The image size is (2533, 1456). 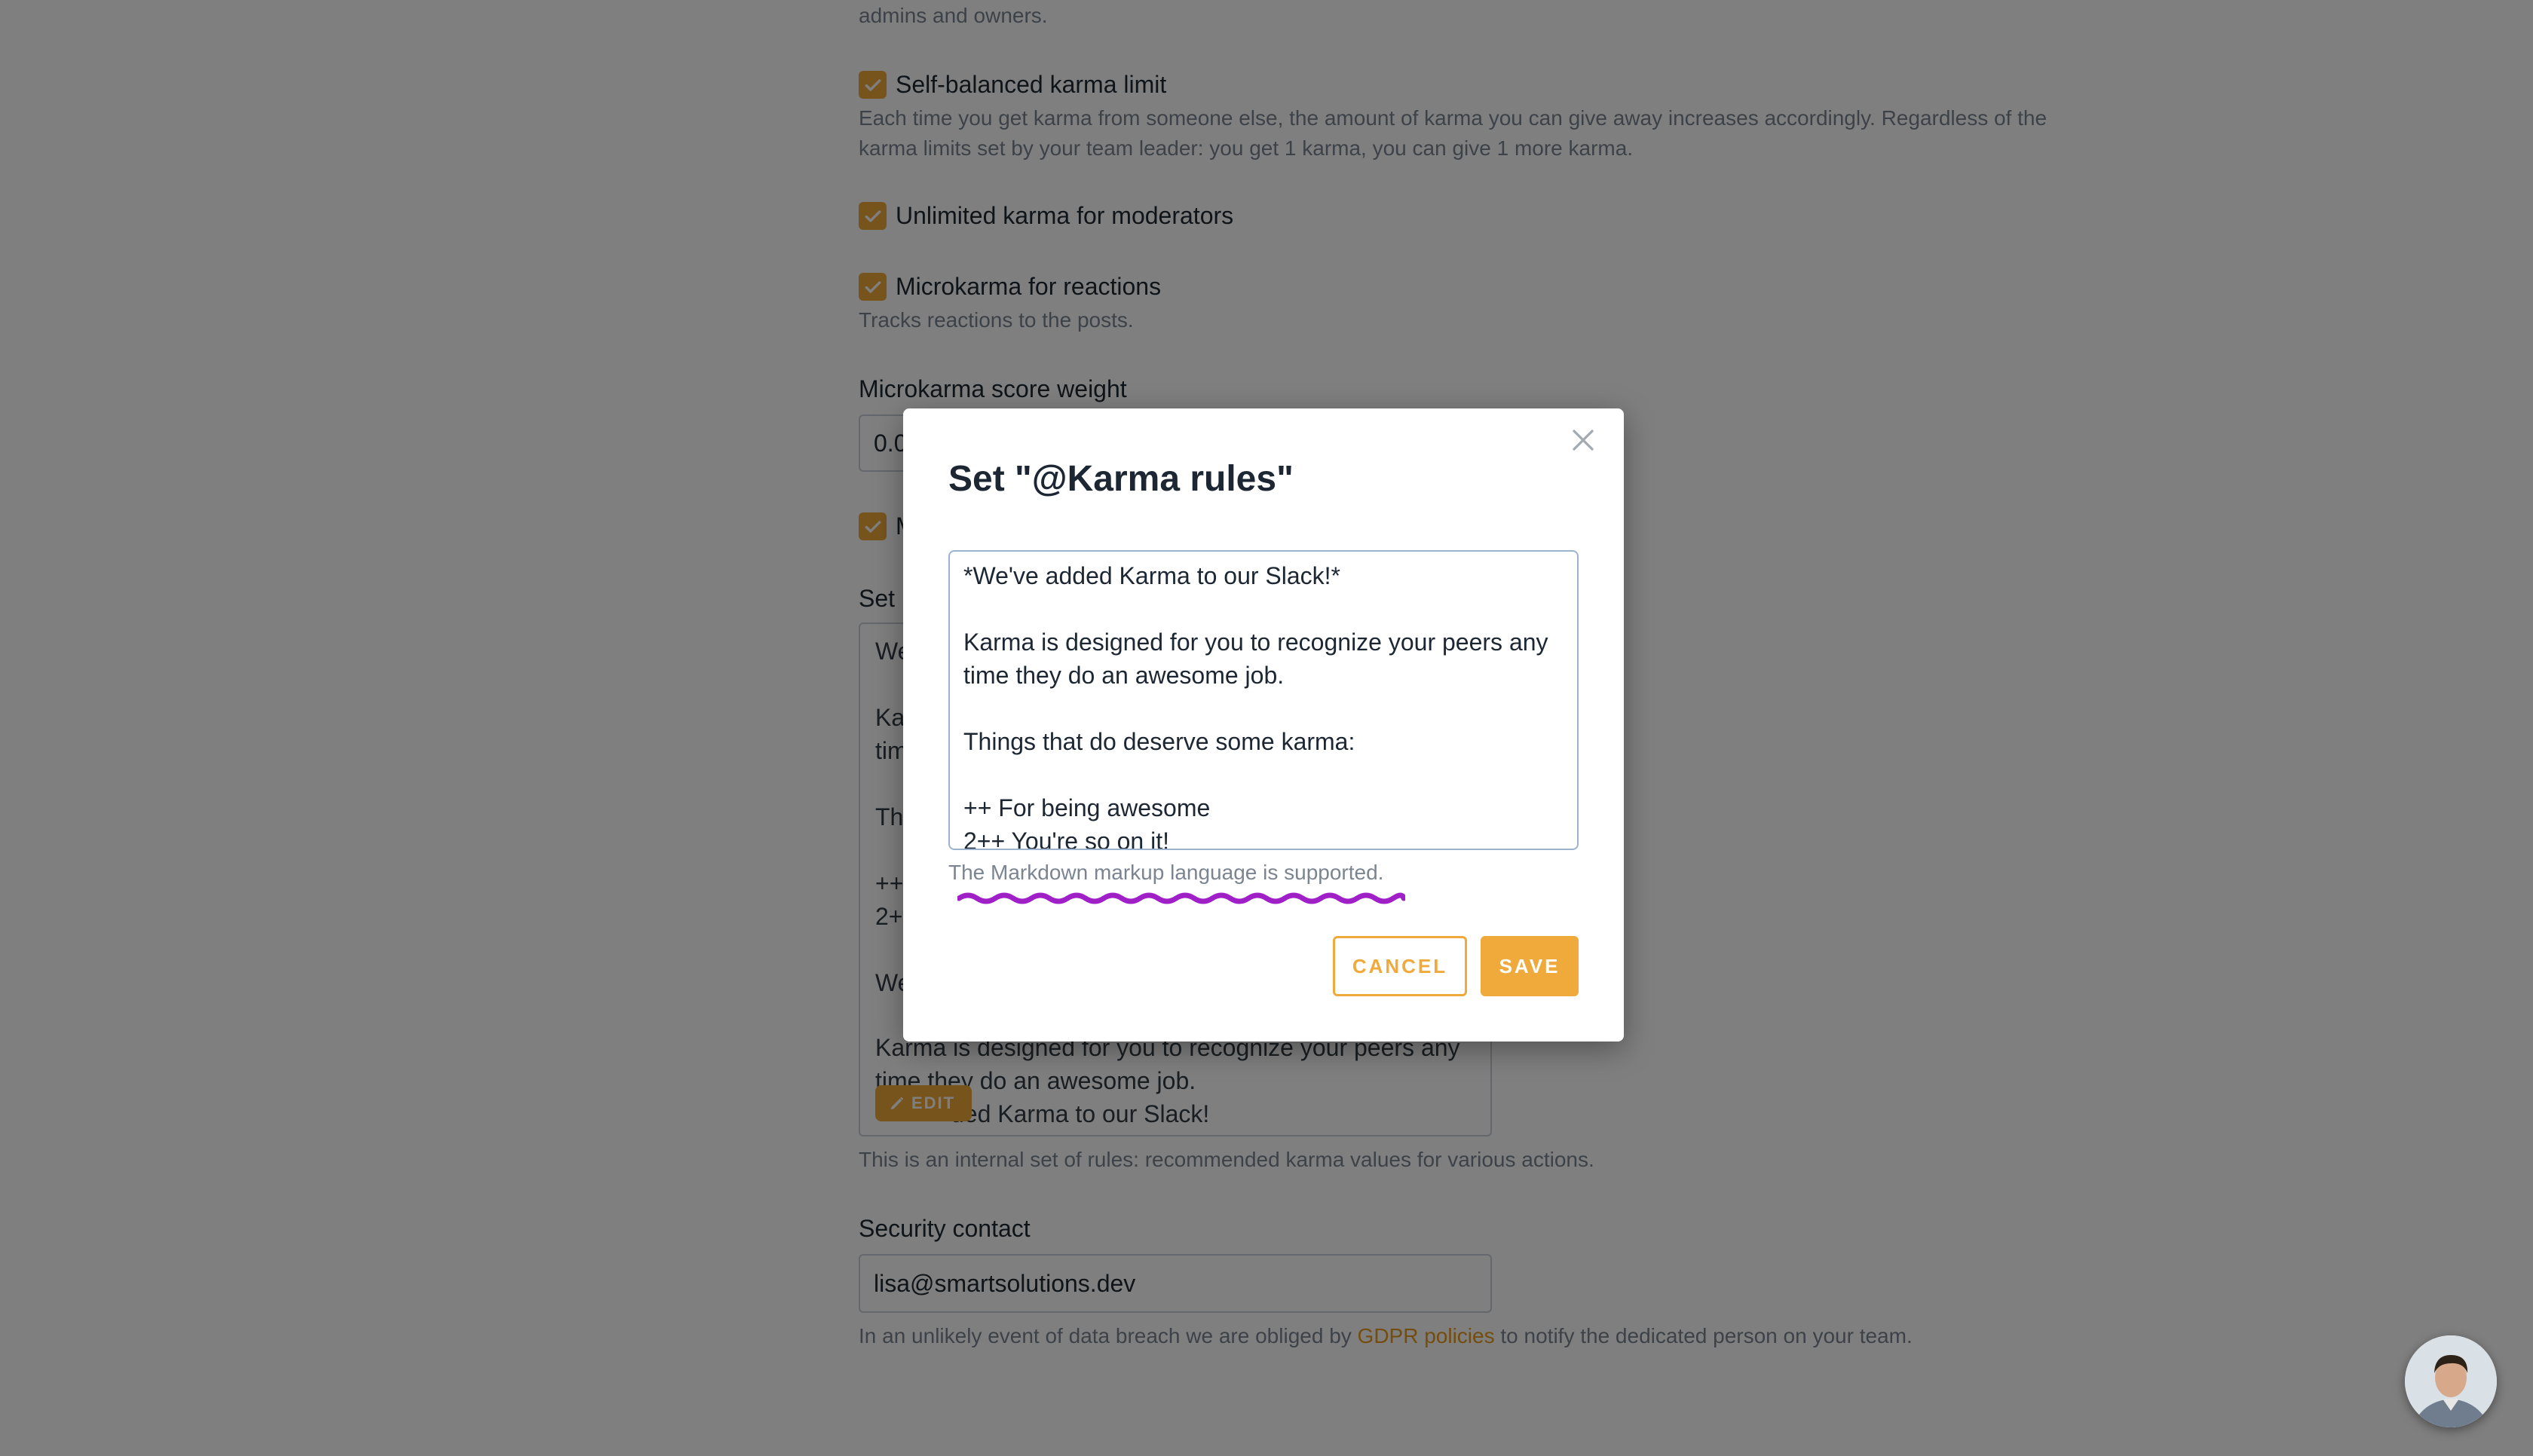 I want to click on avatar, so click(x=2451, y=1381).